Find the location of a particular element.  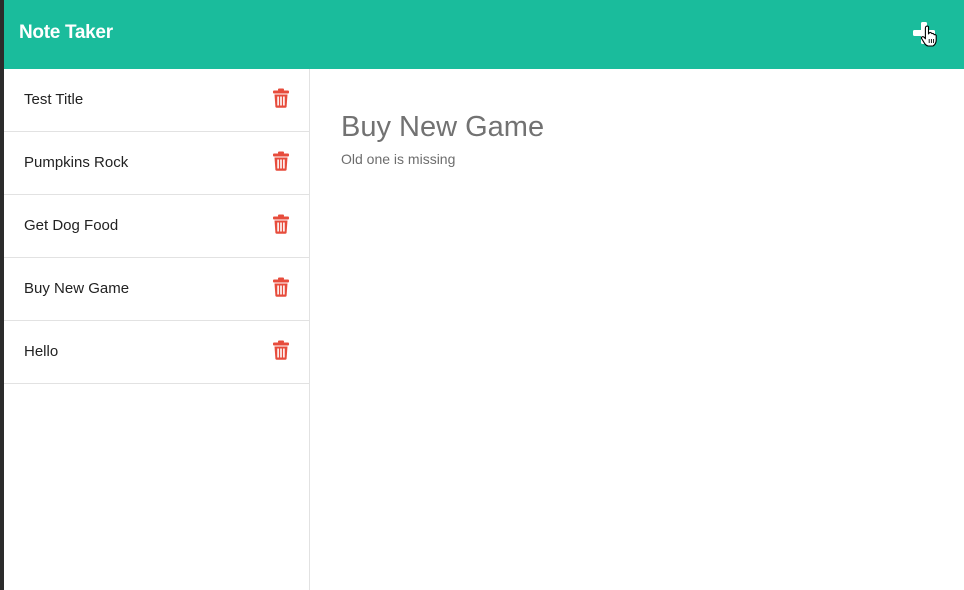

list-item: Hello is located at coordinates (156, 352).